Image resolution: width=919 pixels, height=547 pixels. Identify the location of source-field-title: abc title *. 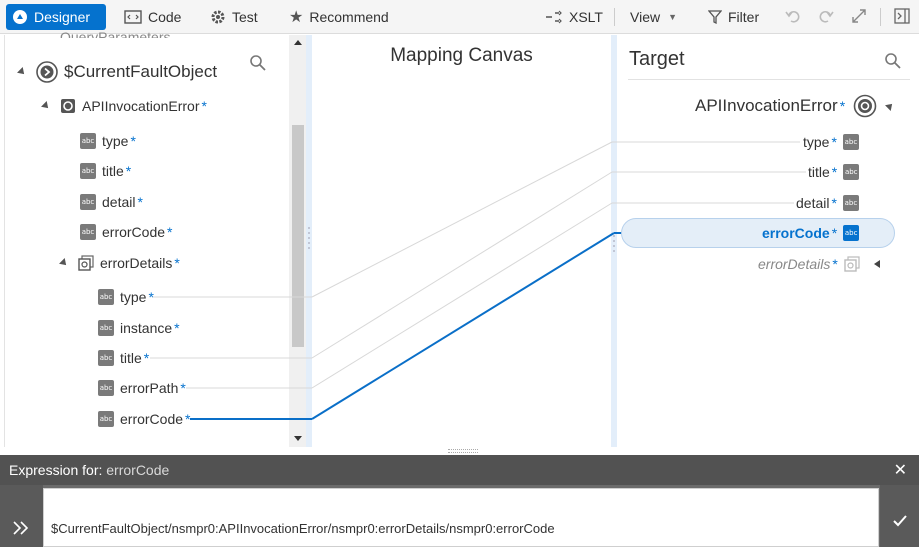
(105, 171).